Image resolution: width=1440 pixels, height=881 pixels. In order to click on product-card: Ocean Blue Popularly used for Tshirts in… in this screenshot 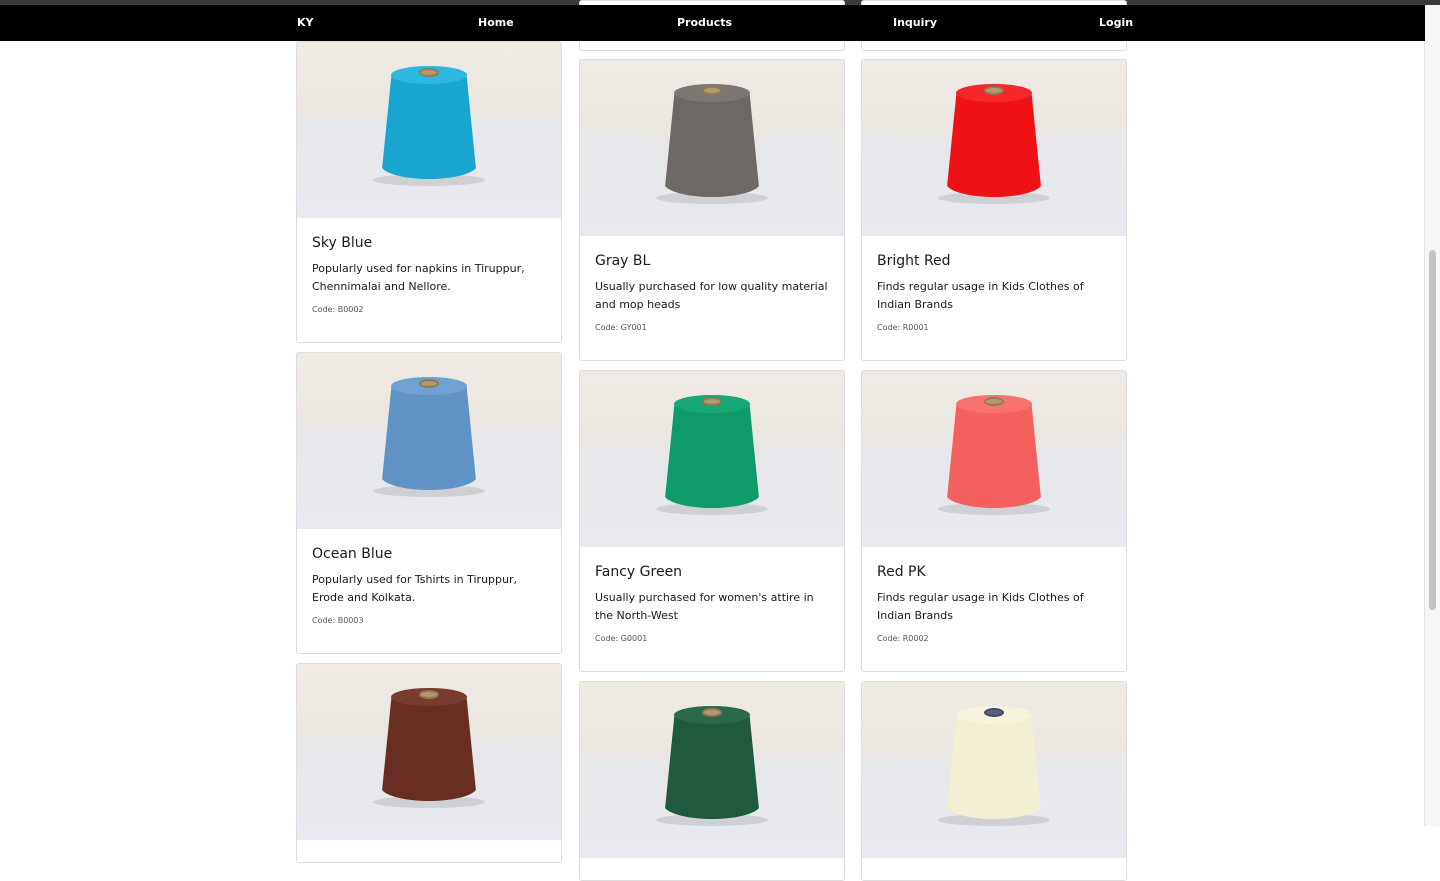, I will do `click(429, 503)`.